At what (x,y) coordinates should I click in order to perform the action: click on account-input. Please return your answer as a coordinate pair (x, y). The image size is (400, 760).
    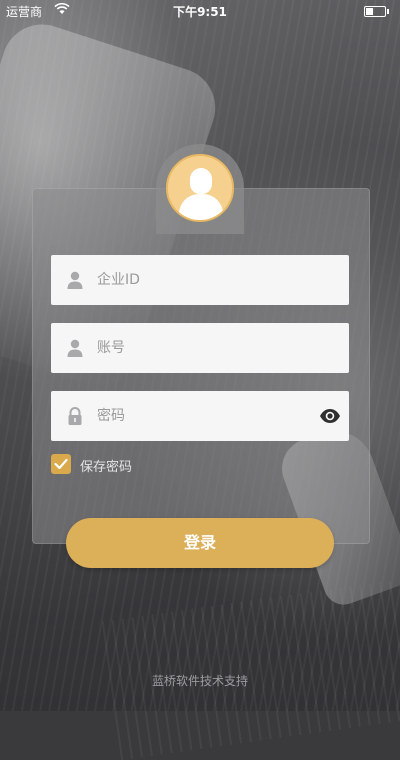
    Looking at the image, I should click on (212, 348).